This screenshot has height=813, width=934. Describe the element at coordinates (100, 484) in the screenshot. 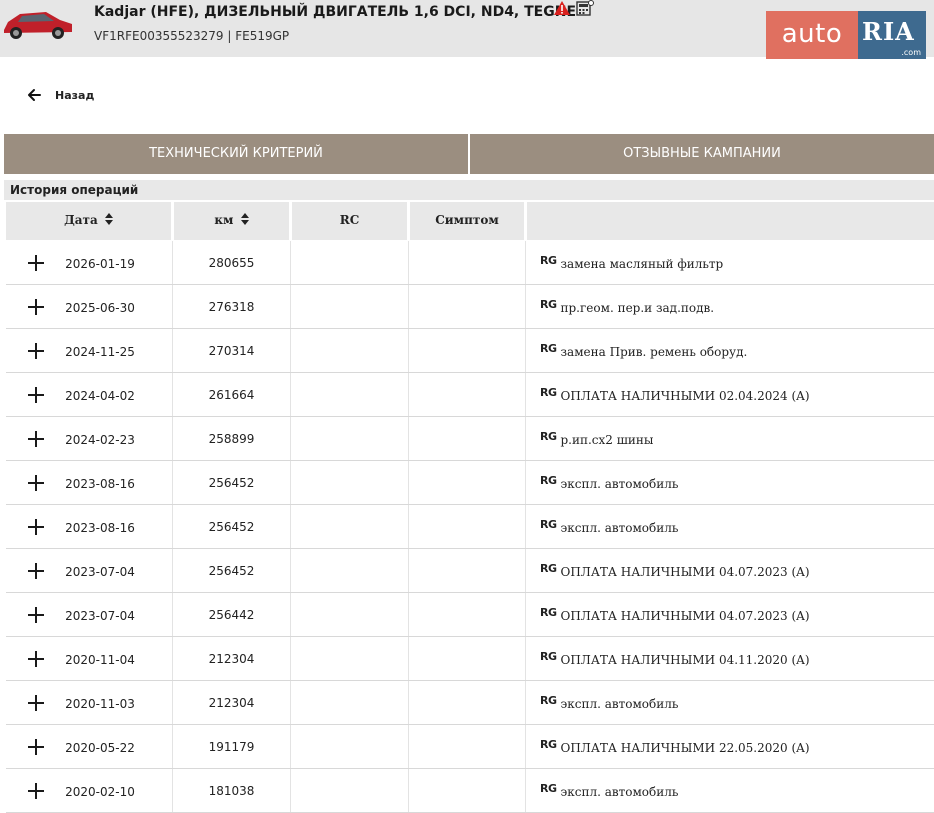

I see `row-date: 2023-08-16` at that location.